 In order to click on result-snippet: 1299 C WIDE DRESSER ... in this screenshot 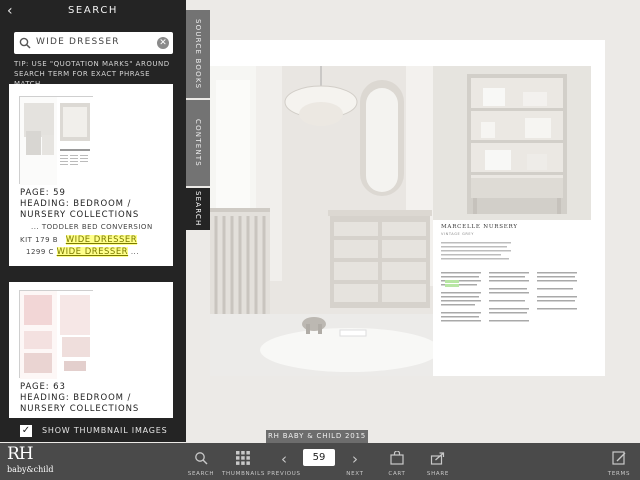, I will do `click(82, 252)`.